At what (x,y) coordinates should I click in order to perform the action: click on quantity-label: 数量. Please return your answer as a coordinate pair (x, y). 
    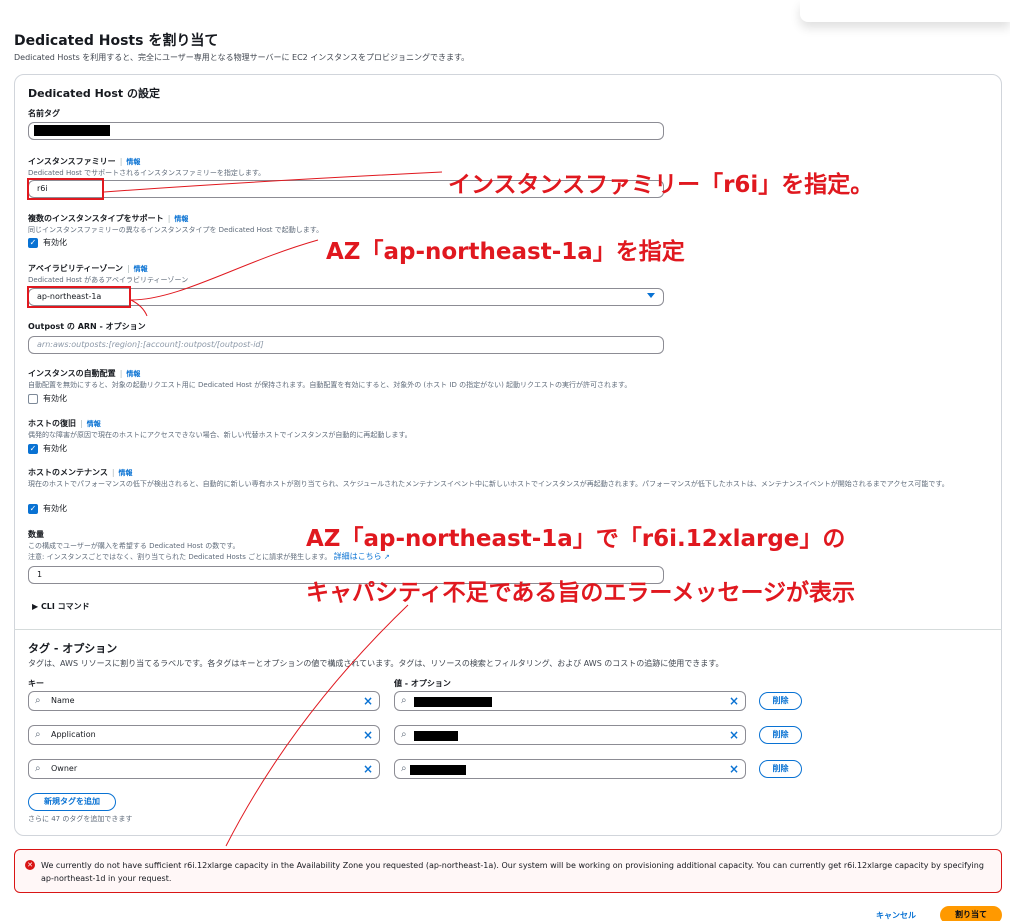
    Looking at the image, I should click on (36, 534).